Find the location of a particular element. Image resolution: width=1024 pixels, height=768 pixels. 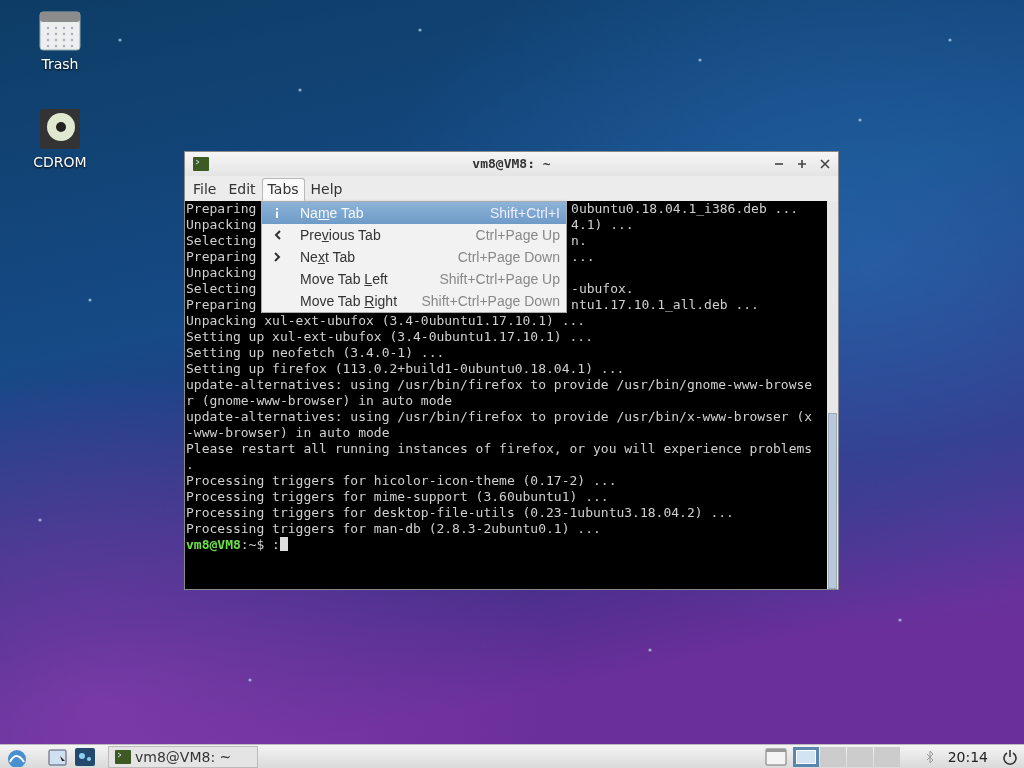

maximize-icon is located at coordinates (802, 164).